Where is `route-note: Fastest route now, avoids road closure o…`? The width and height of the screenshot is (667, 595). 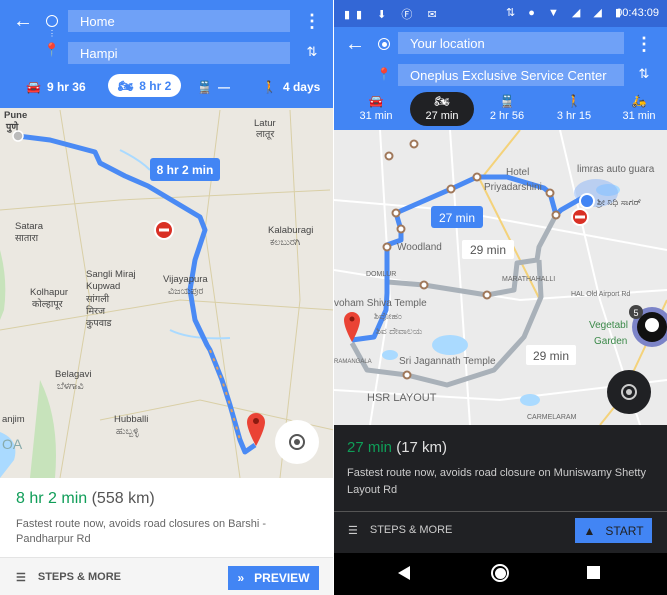 route-note: Fastest route now, avoids road closure o… is located at coordinates (496, 481).